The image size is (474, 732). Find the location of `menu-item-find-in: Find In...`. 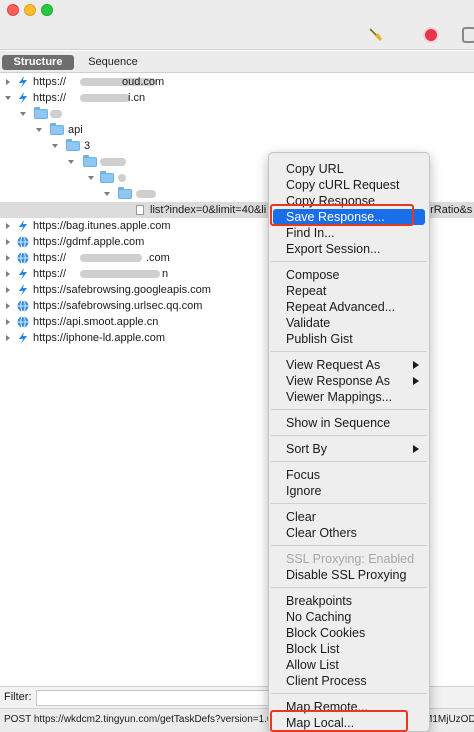

menu-item-find-in: Find In... is located at coordinates (349, 233).